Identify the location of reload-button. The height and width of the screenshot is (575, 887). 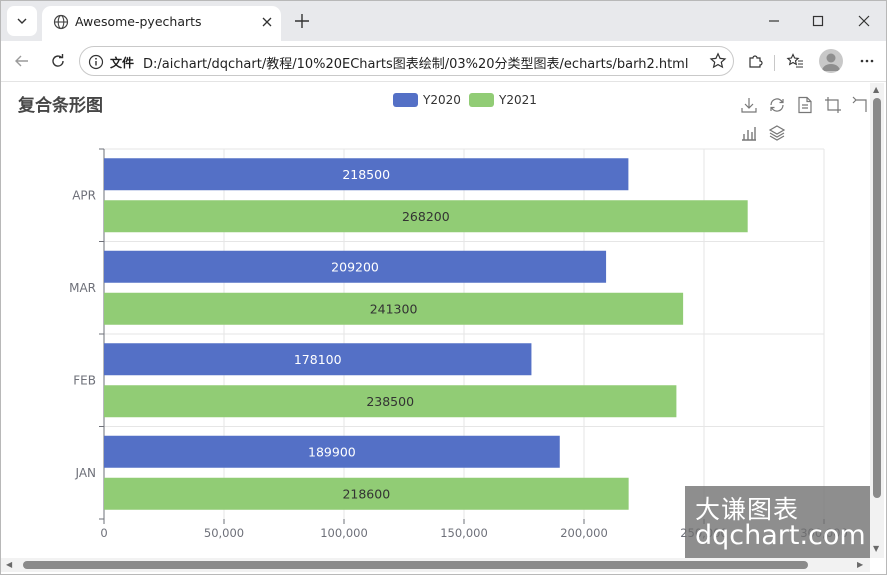
(58, 61).